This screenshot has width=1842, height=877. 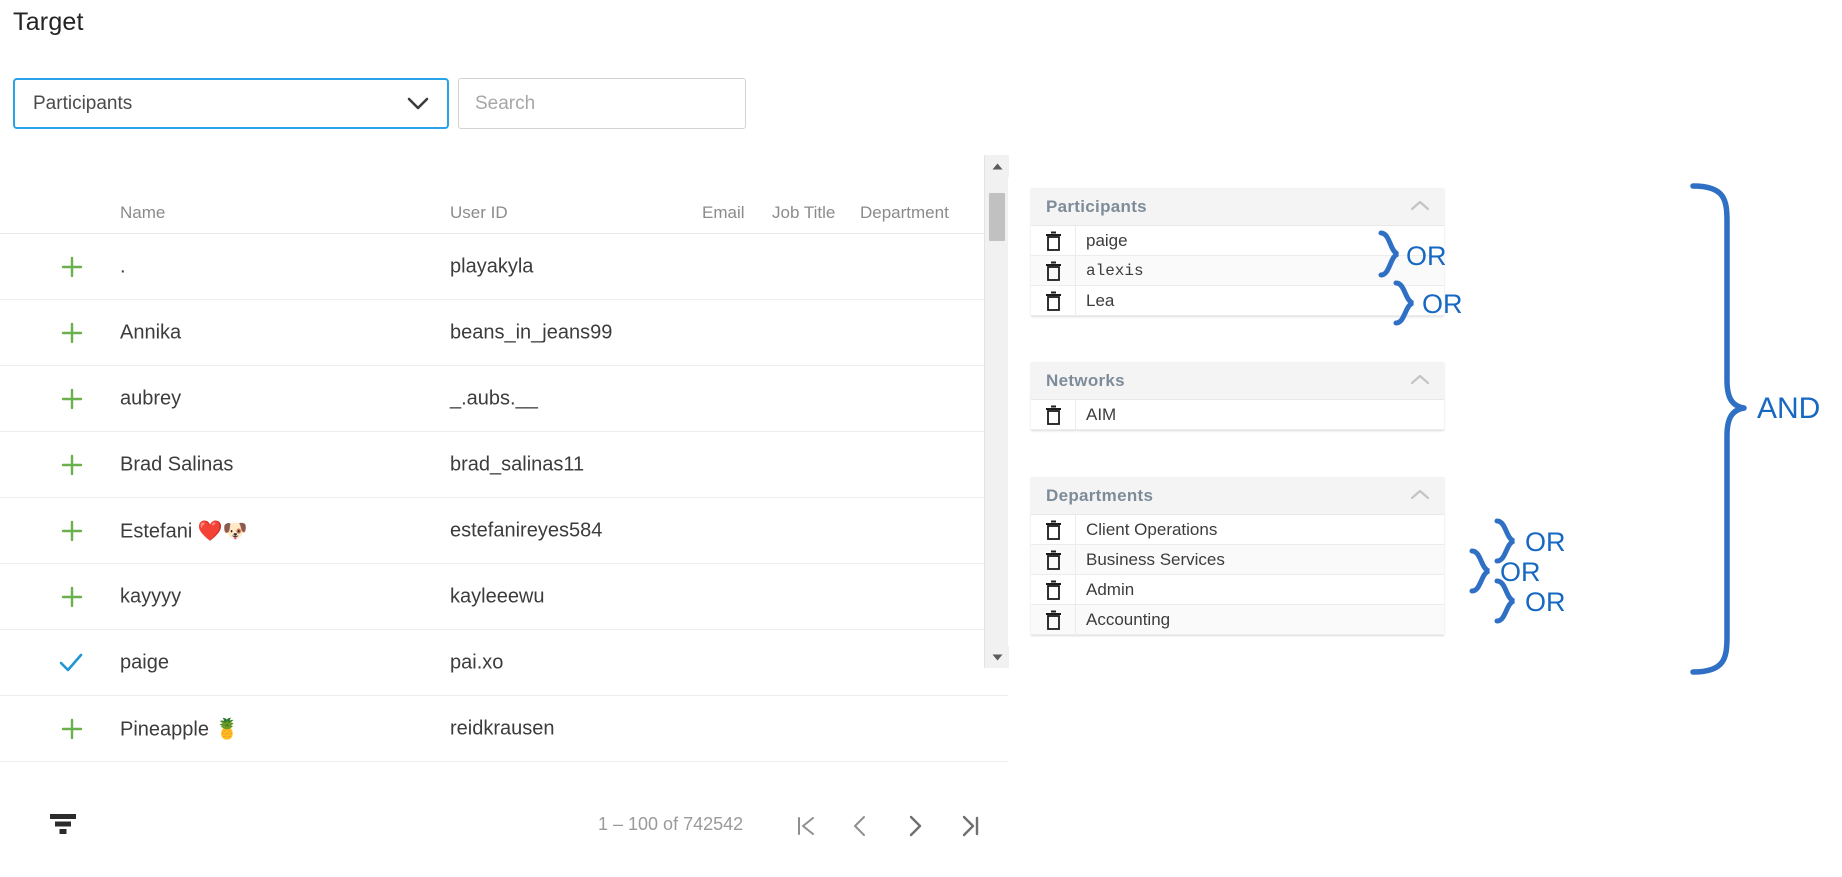 I want to click on search-field-wrapper, so click(x=602, y=103).